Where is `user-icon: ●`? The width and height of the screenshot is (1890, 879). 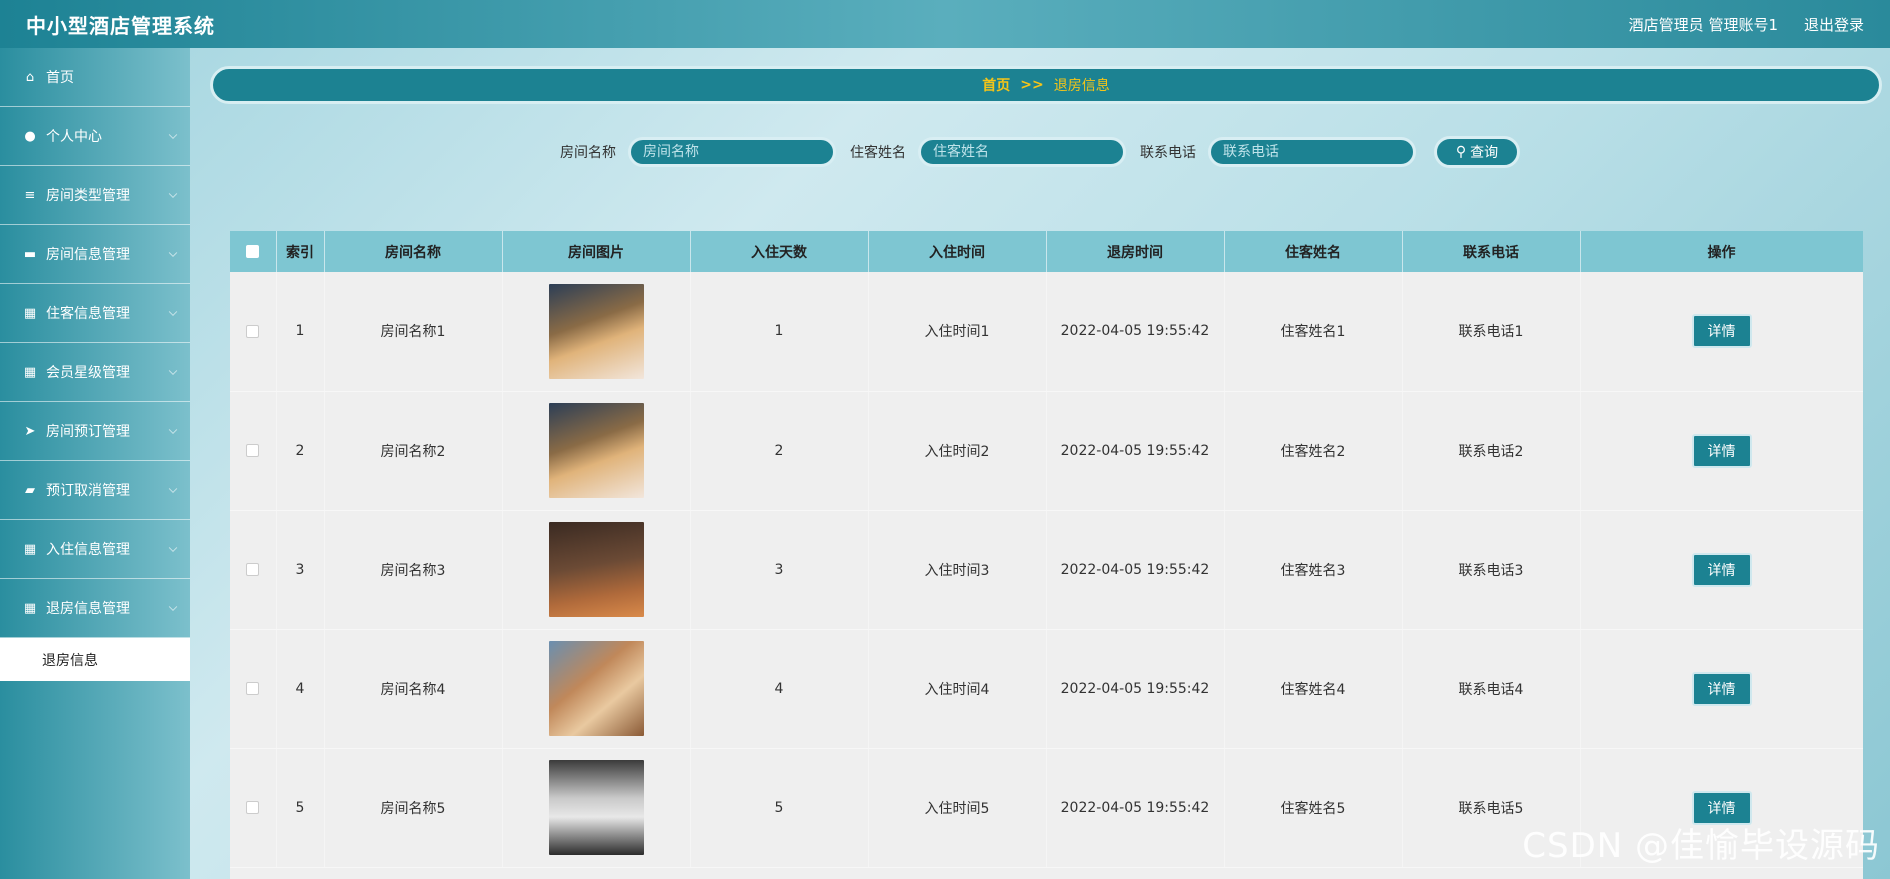 user-icon: ● is located at coordinates (30, 136).